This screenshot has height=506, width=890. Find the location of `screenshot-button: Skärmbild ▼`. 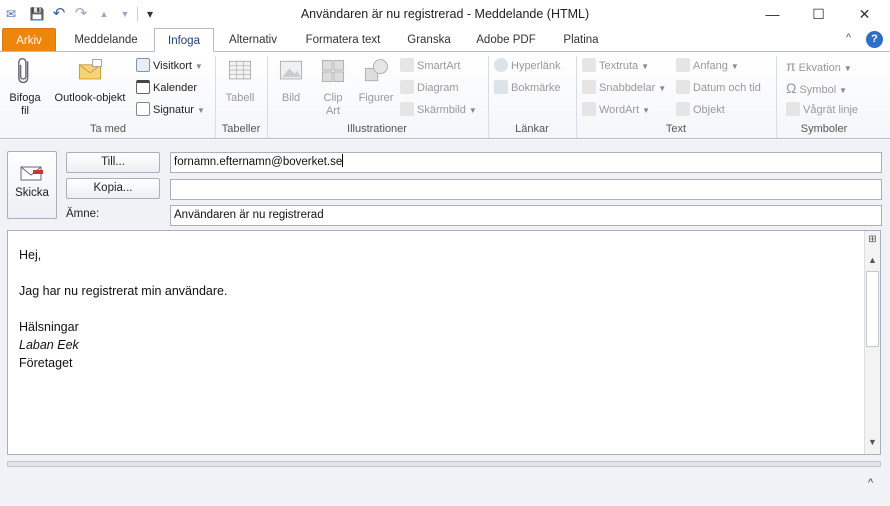

screenshot-button: Skärmbild ▼ is located at coordinates (438, 110).